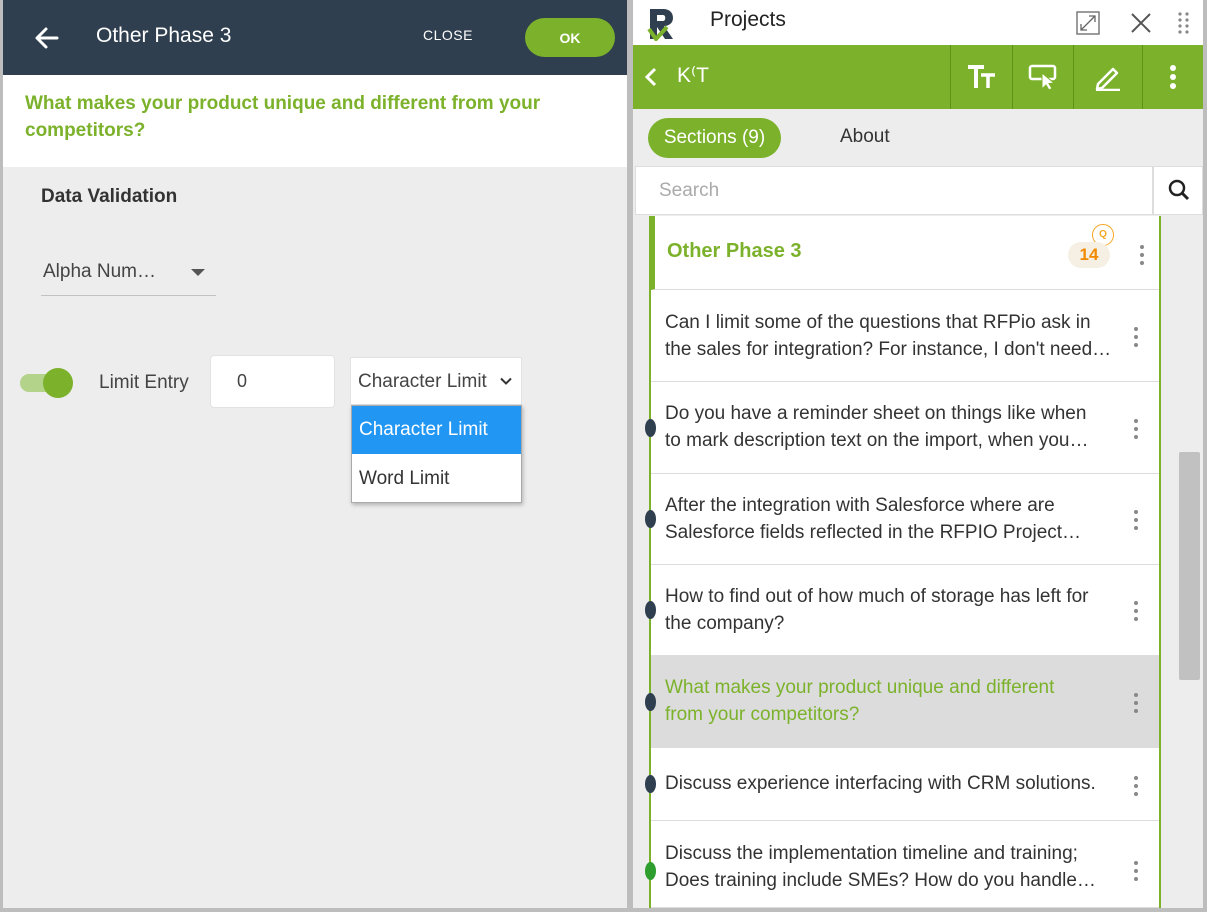  What do you see at coordinates (734, 251) in the screenshot?
I see `section-title: Other Phase 3` at bounding box center [734, 251].